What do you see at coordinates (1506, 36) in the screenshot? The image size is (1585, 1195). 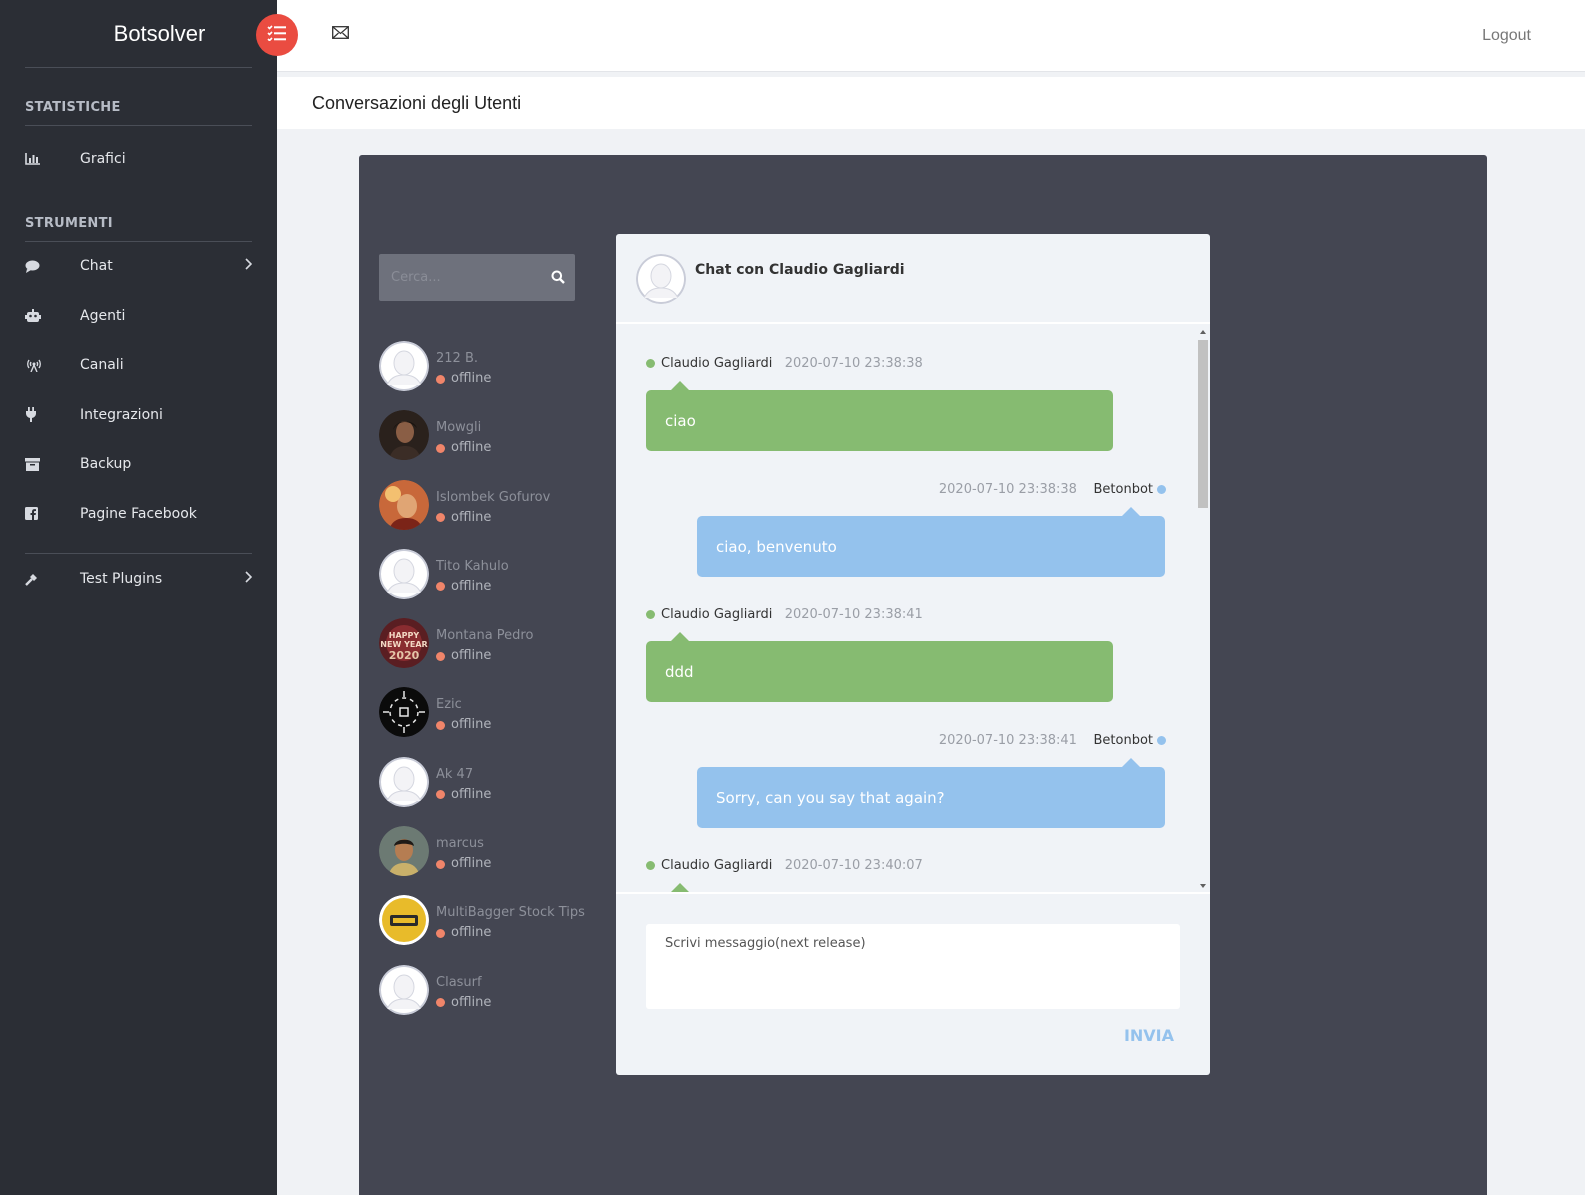 I see `logout-link: Logout` at bounding box center [1506, 36].